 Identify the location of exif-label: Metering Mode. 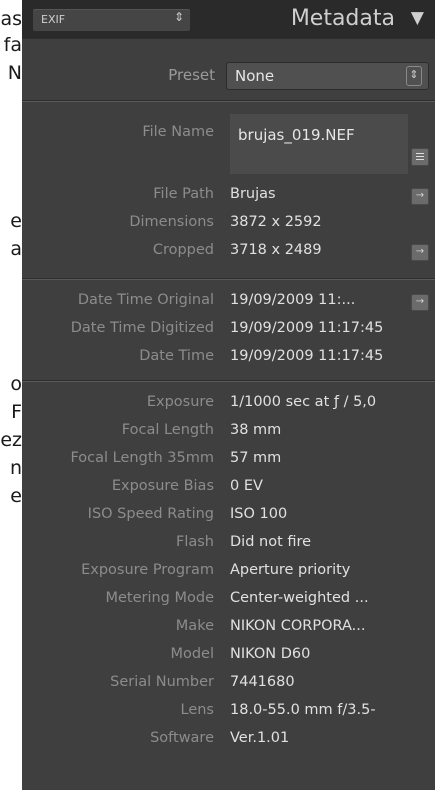
(159, 598).